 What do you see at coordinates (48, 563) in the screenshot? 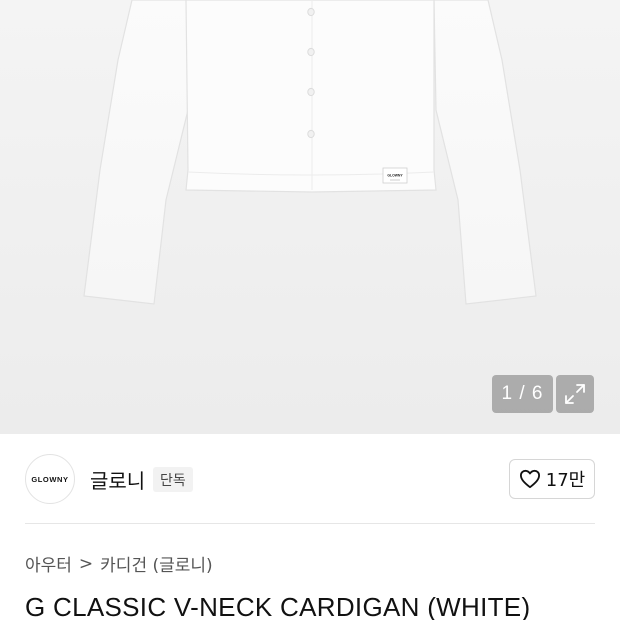
I see `breadcrumb-item-outer: 아우터` at bounding box center [48, 563].